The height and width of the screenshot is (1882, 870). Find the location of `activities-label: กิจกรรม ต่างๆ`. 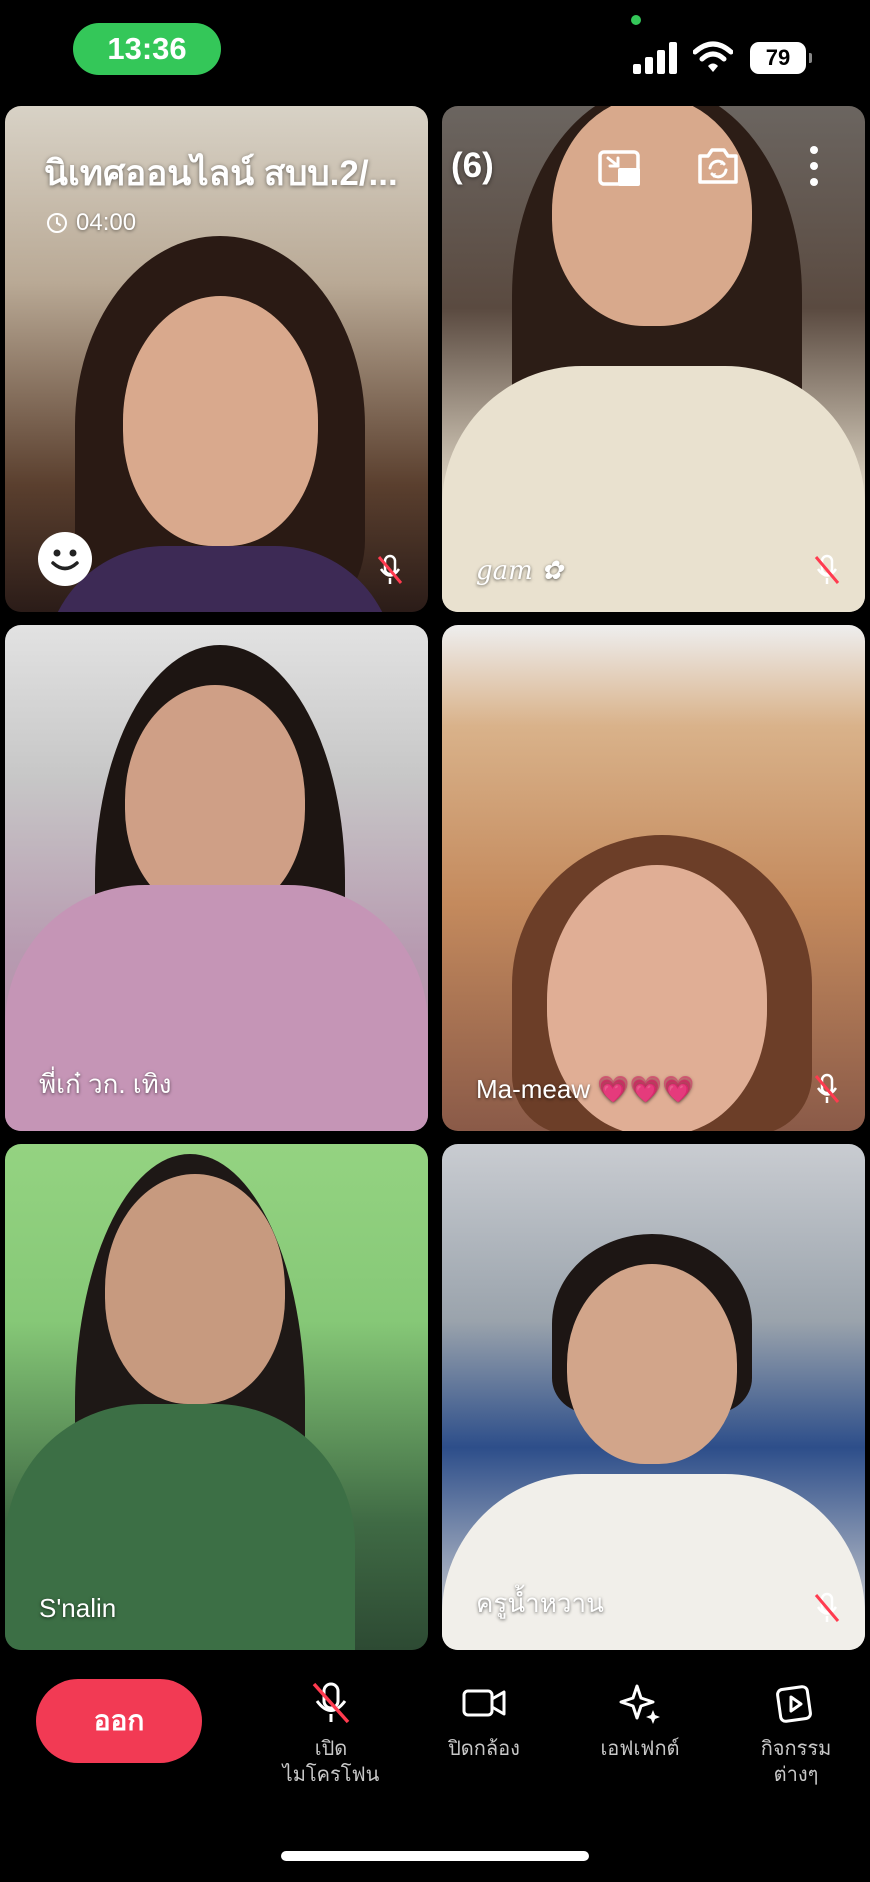

activities-label: กิจกรรม ต่างๆ is located at coordinates (796, 1762).